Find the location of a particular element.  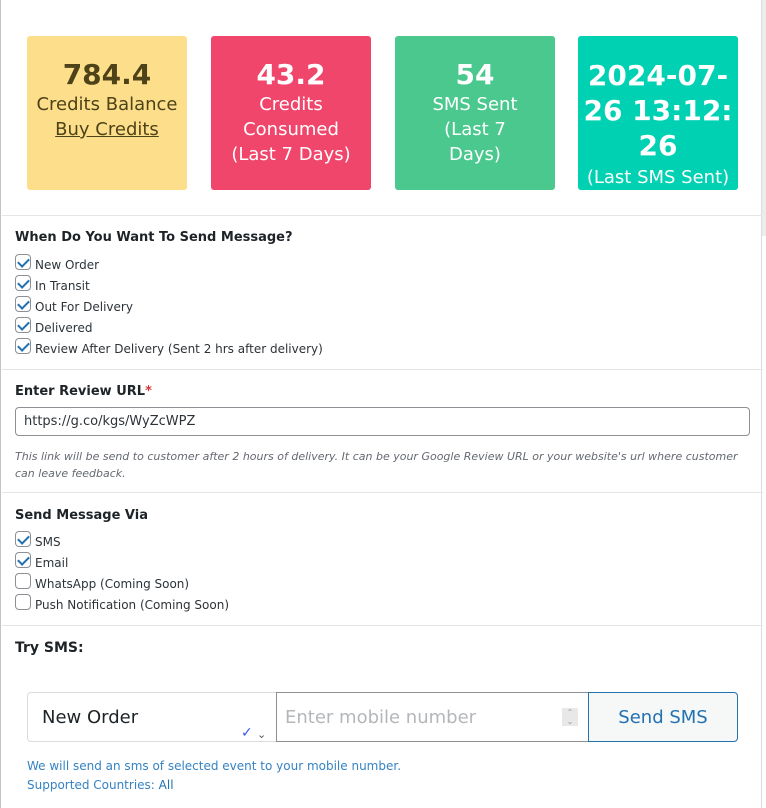

sms-sent-value: 54 is located at coordinates (475, 74).